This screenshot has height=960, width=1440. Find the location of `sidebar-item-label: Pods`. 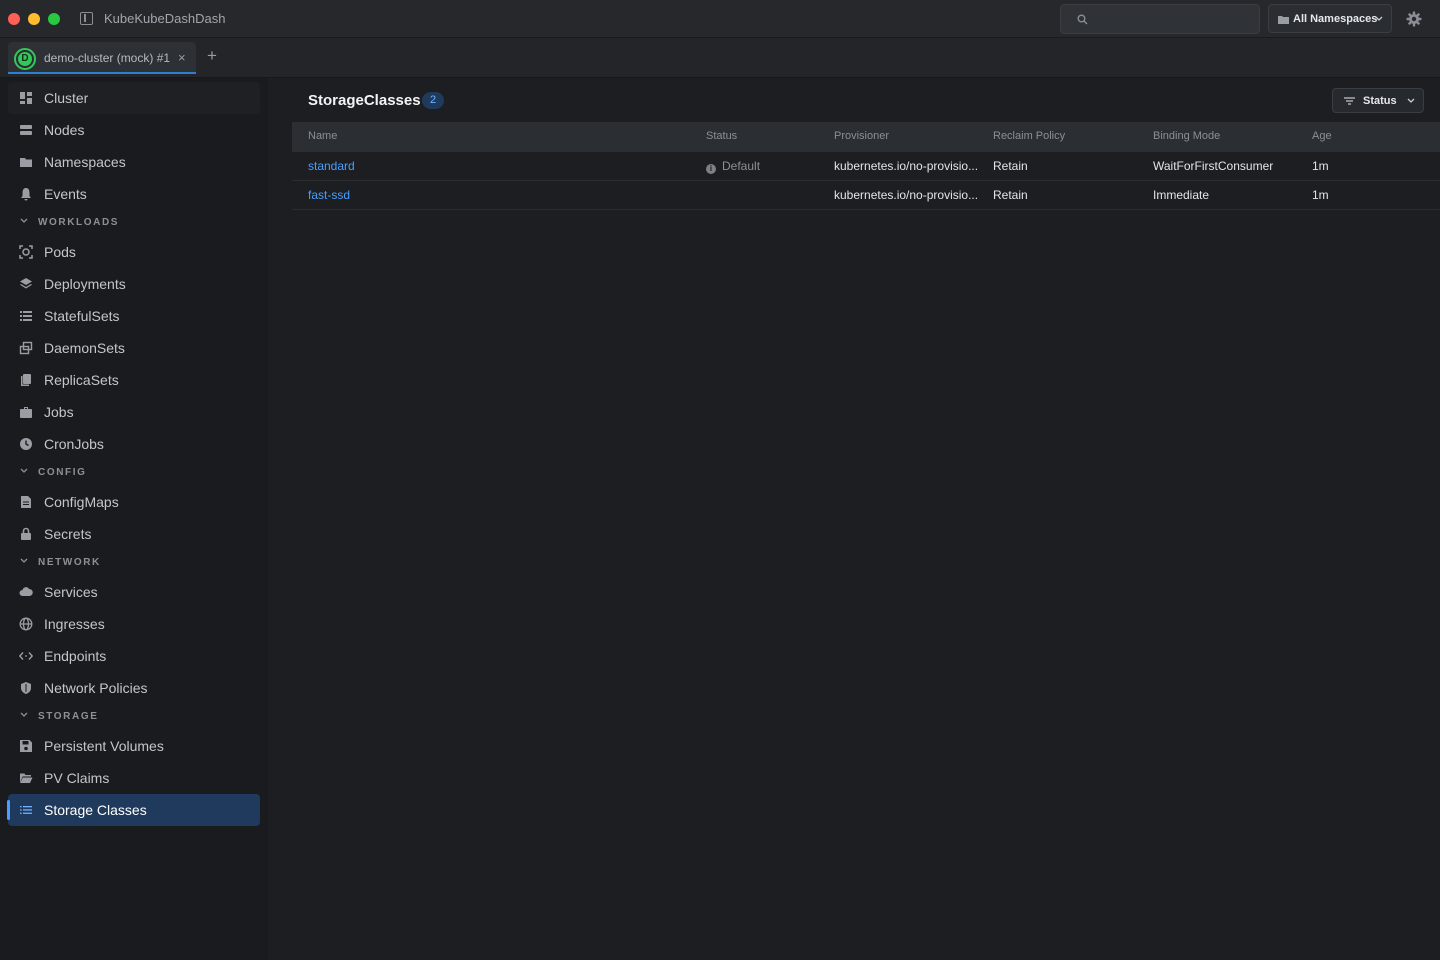

sidebar-item-label: Pods is located at coordinates (60, 252).